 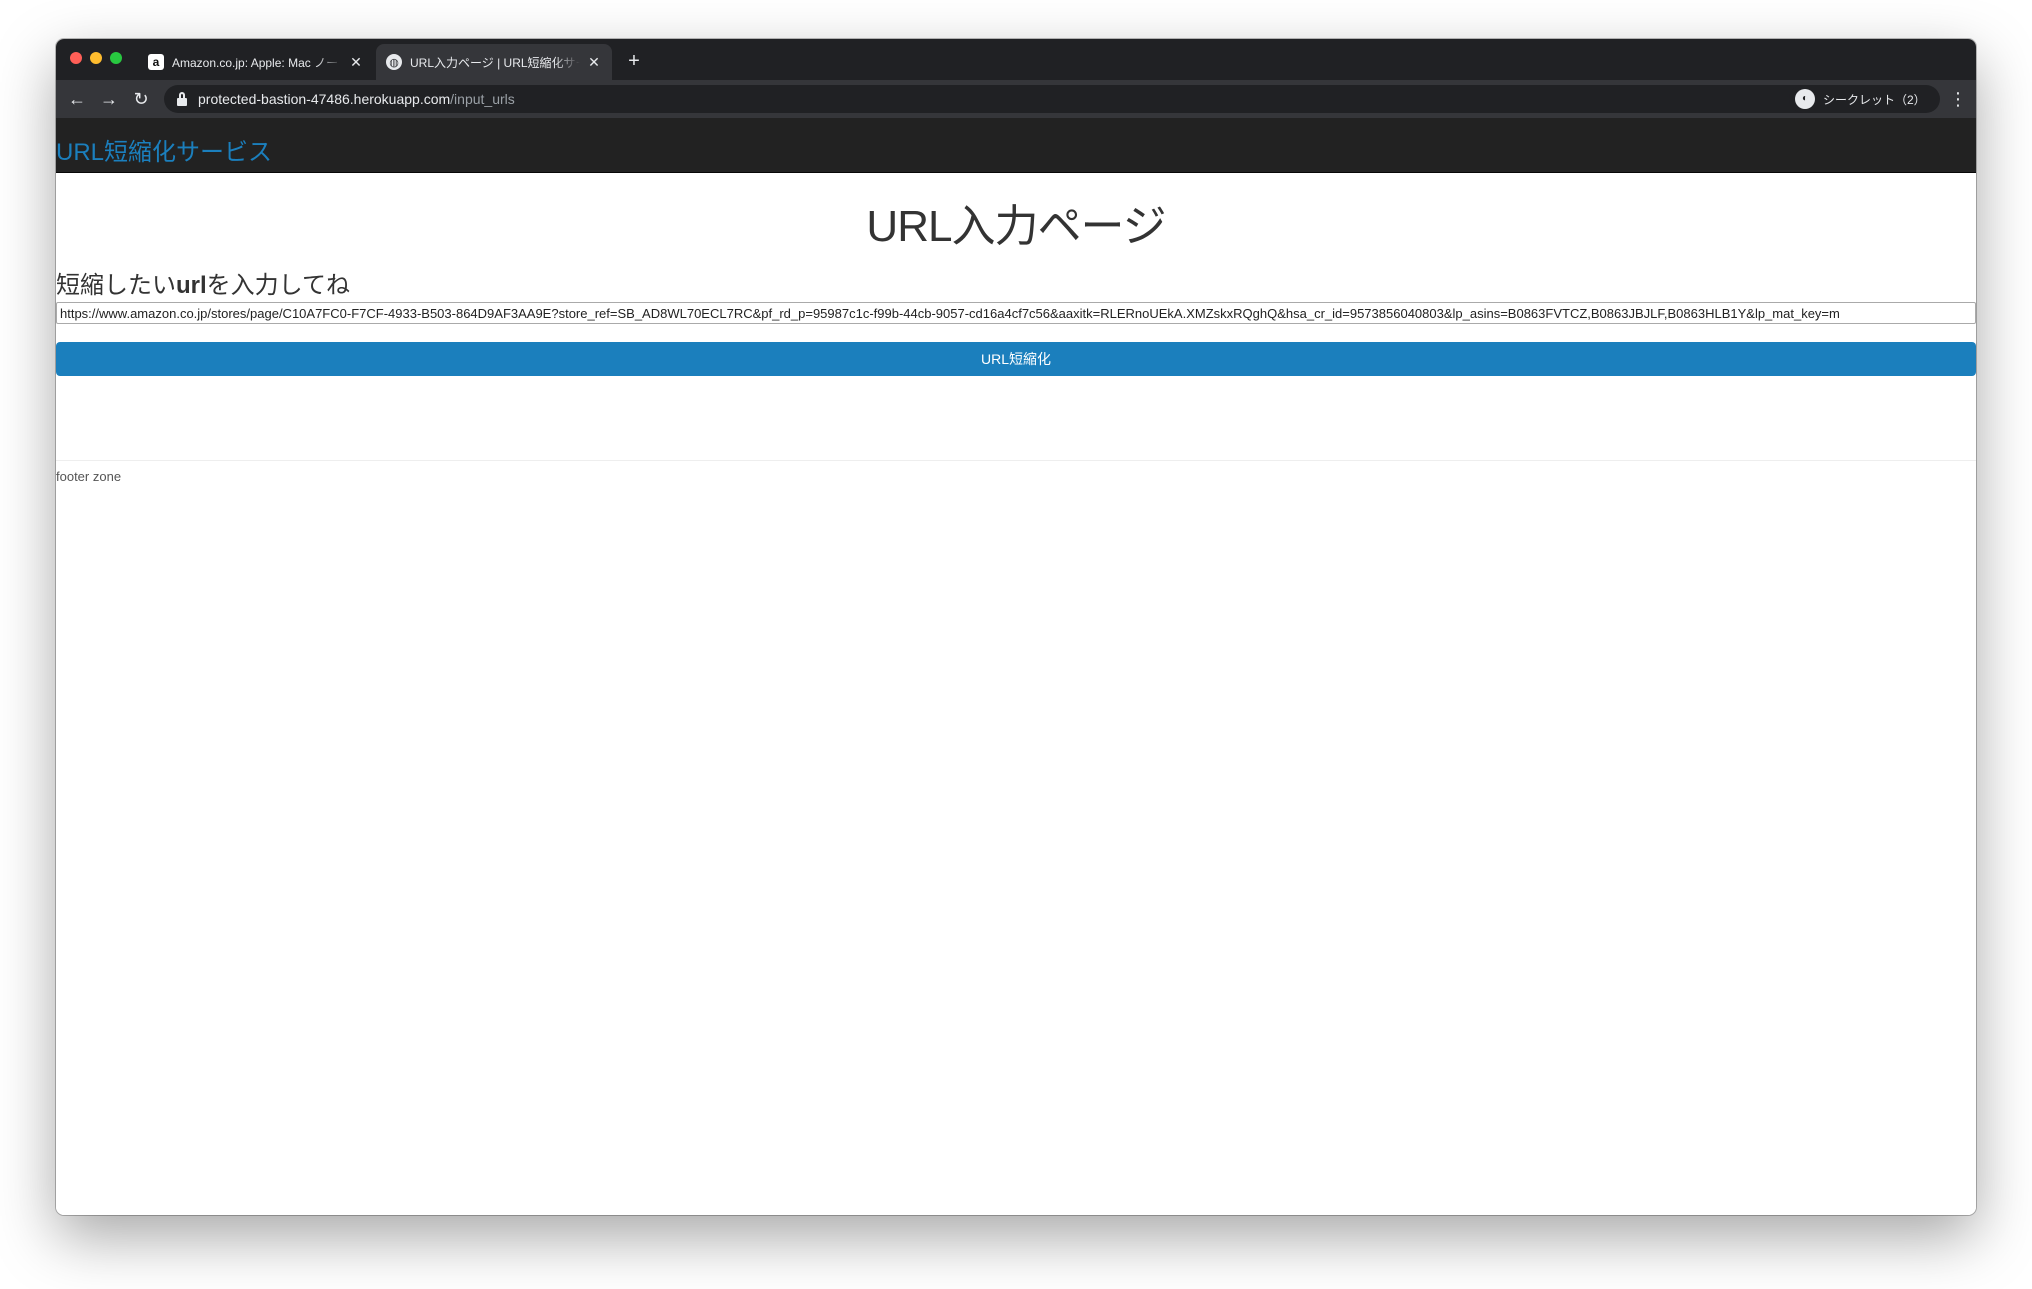 I want to click on zoom-window-icon, so click(x=116, y=58).